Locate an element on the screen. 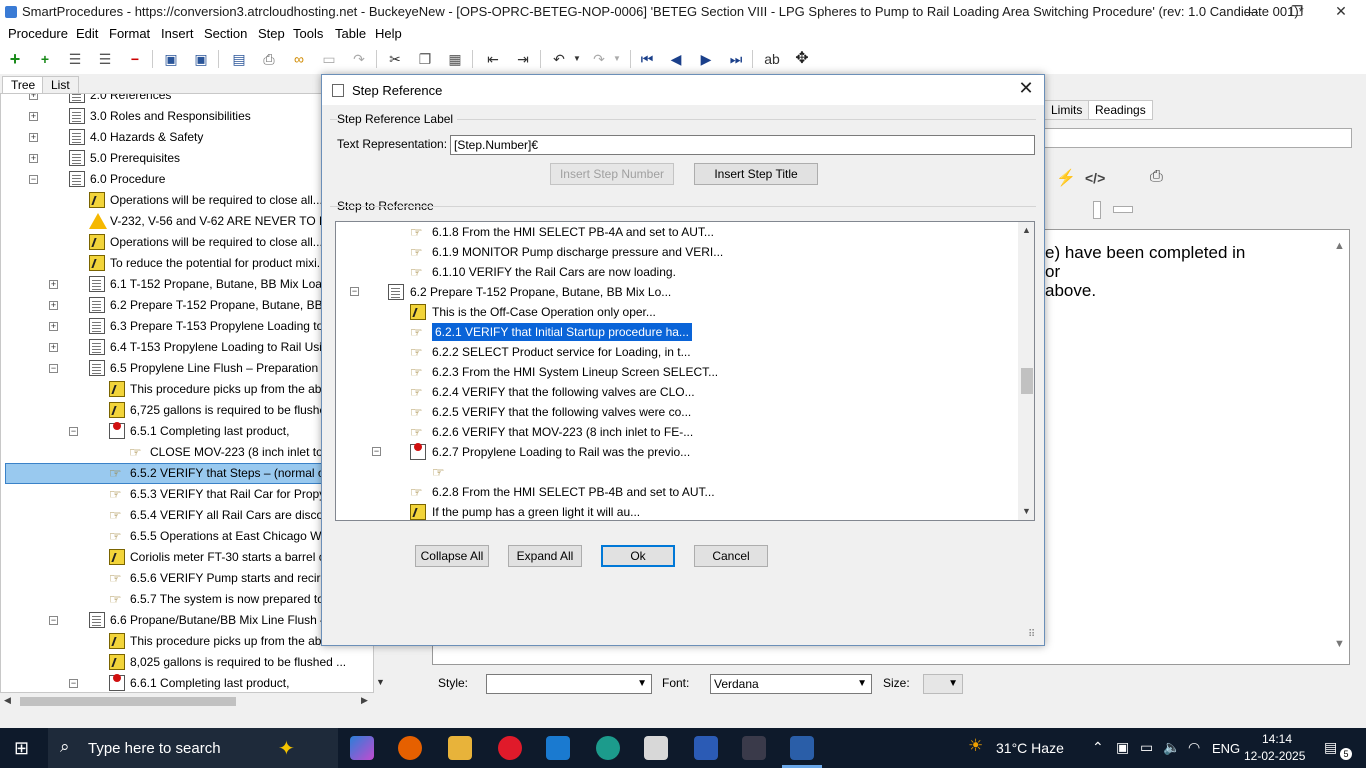  paste-icon: ▦ is located at coordinates (455, 59).